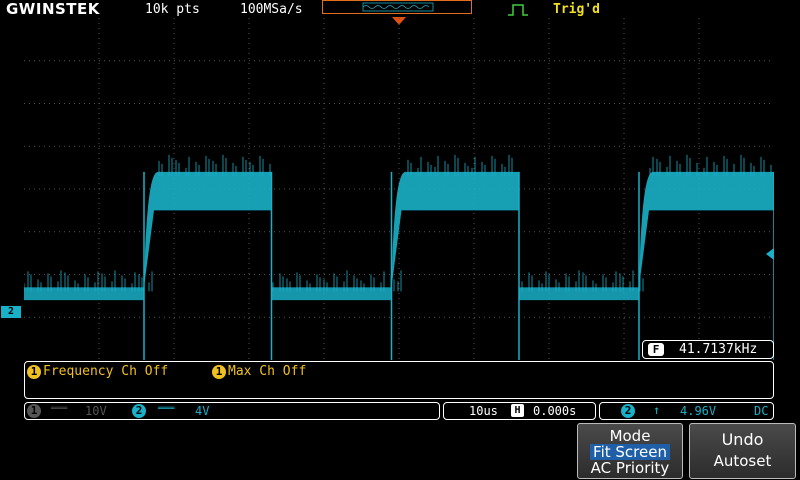 This screenshot has width=800, height=480. I want to click on measurement-item: 1 Max Ch Off, so click(259, 371).